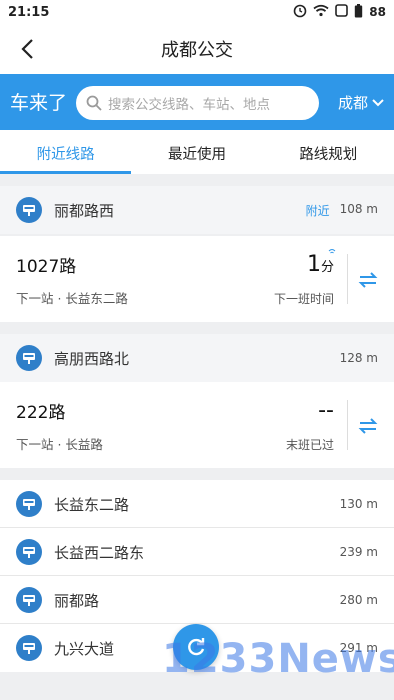 This screenshot has width=394, height=700. What do you see at coordinates (358, 504) in the screenshot?
I see `stop-distance: 130 m` at bounding box center [358, 504].